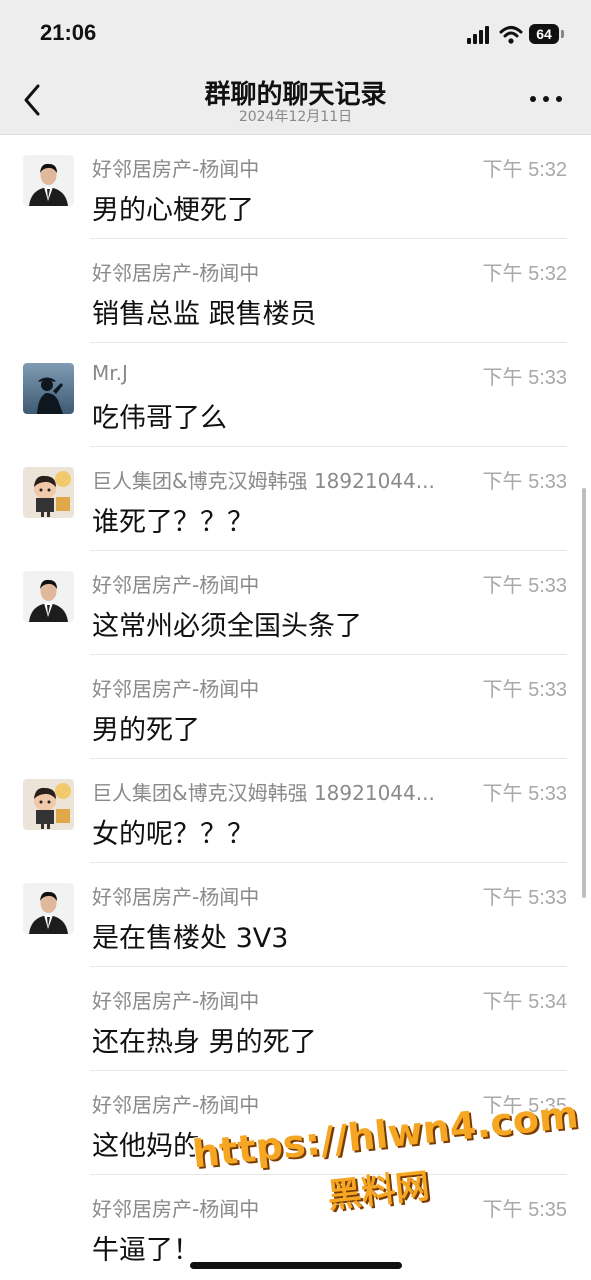  Describe the element at coordinates (173, 522) in the screenshot. I see `message-text: 谁死了？？？` at that location.